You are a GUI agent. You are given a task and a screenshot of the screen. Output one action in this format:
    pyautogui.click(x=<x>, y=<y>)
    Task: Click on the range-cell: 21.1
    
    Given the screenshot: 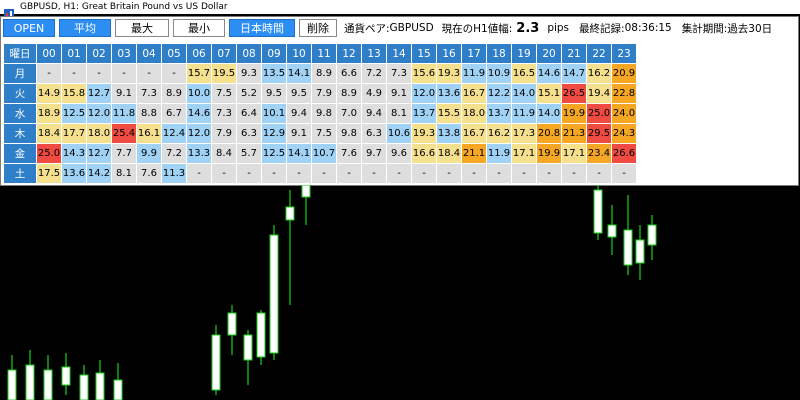 What is the action you would take?
    pyautogui.click(x=474, y=153)
    